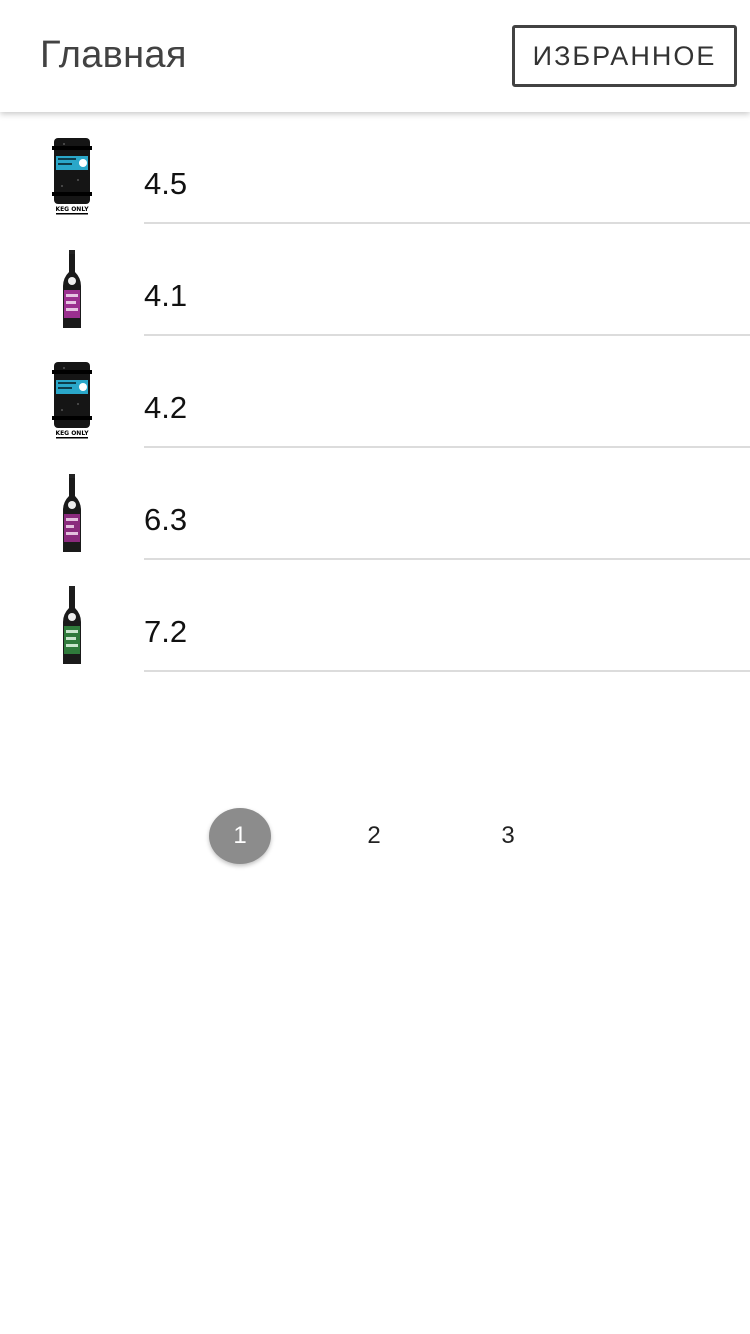  Describe the element at coordinates (375, 168) in the screenshot. I see `list-item: KEG ONLY 4.5` at that location.